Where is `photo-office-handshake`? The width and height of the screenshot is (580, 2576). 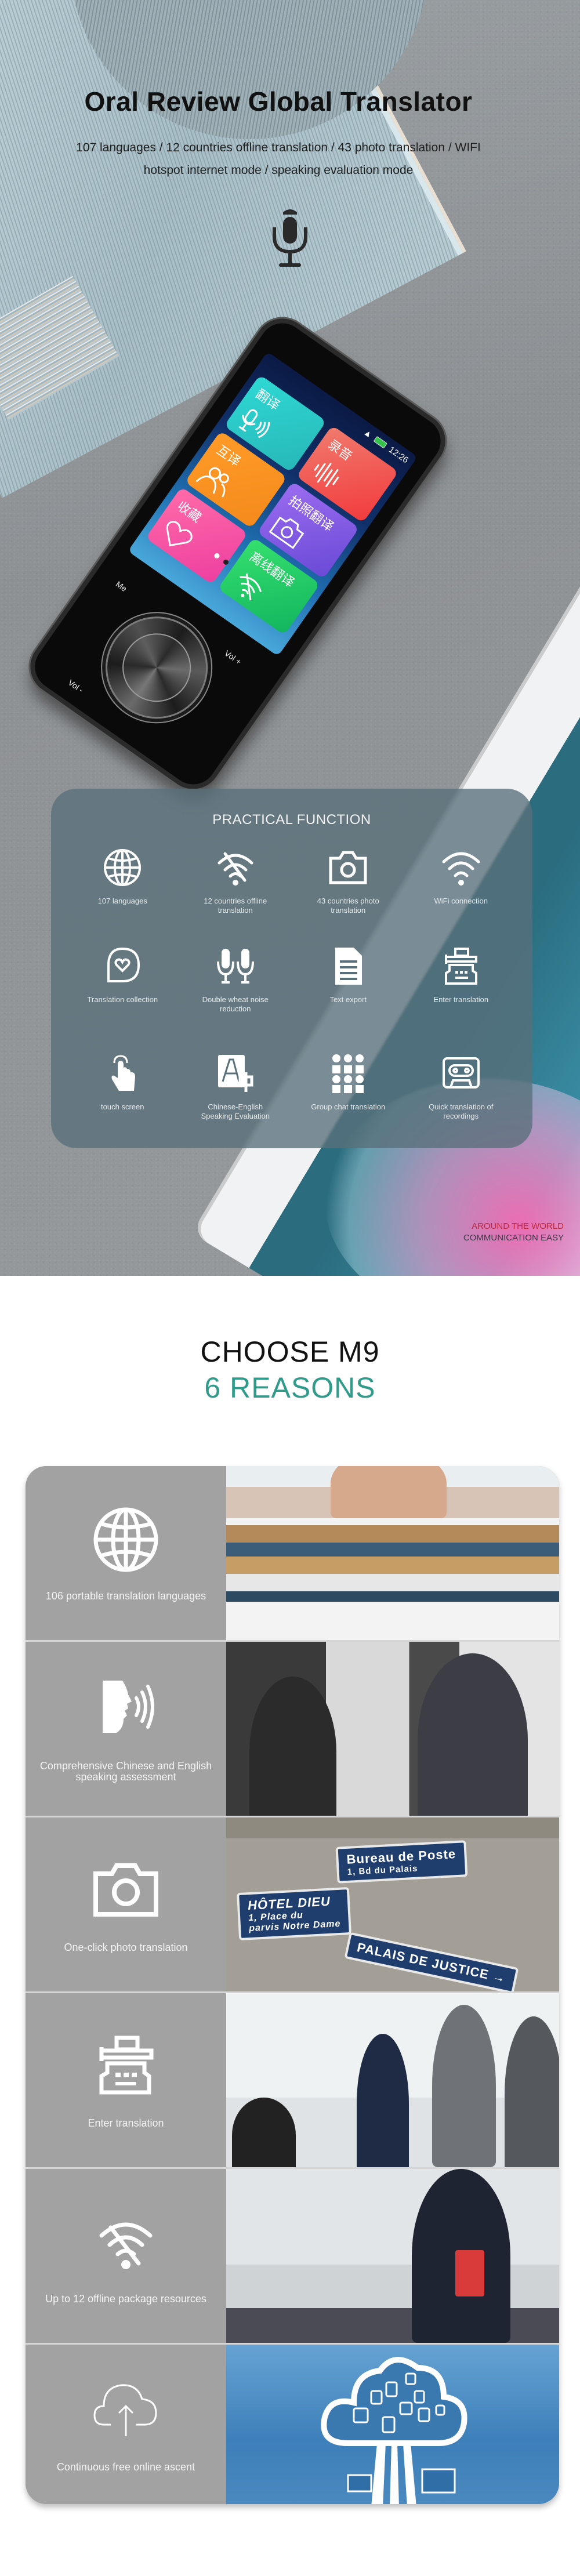
photo-office-handshake is located at coordinates (392, 2080).